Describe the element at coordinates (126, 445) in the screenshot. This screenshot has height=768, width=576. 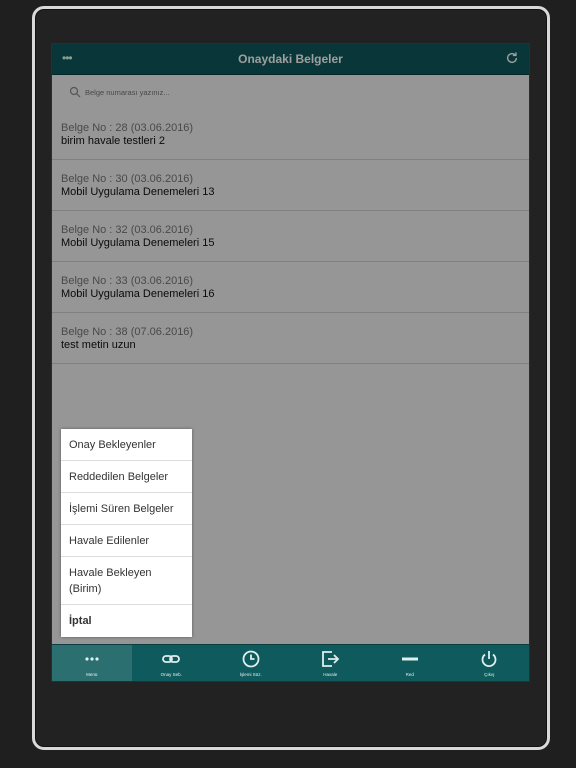
I see `option-onay-bekleyenler: Onay Bekleyenler` at that location.